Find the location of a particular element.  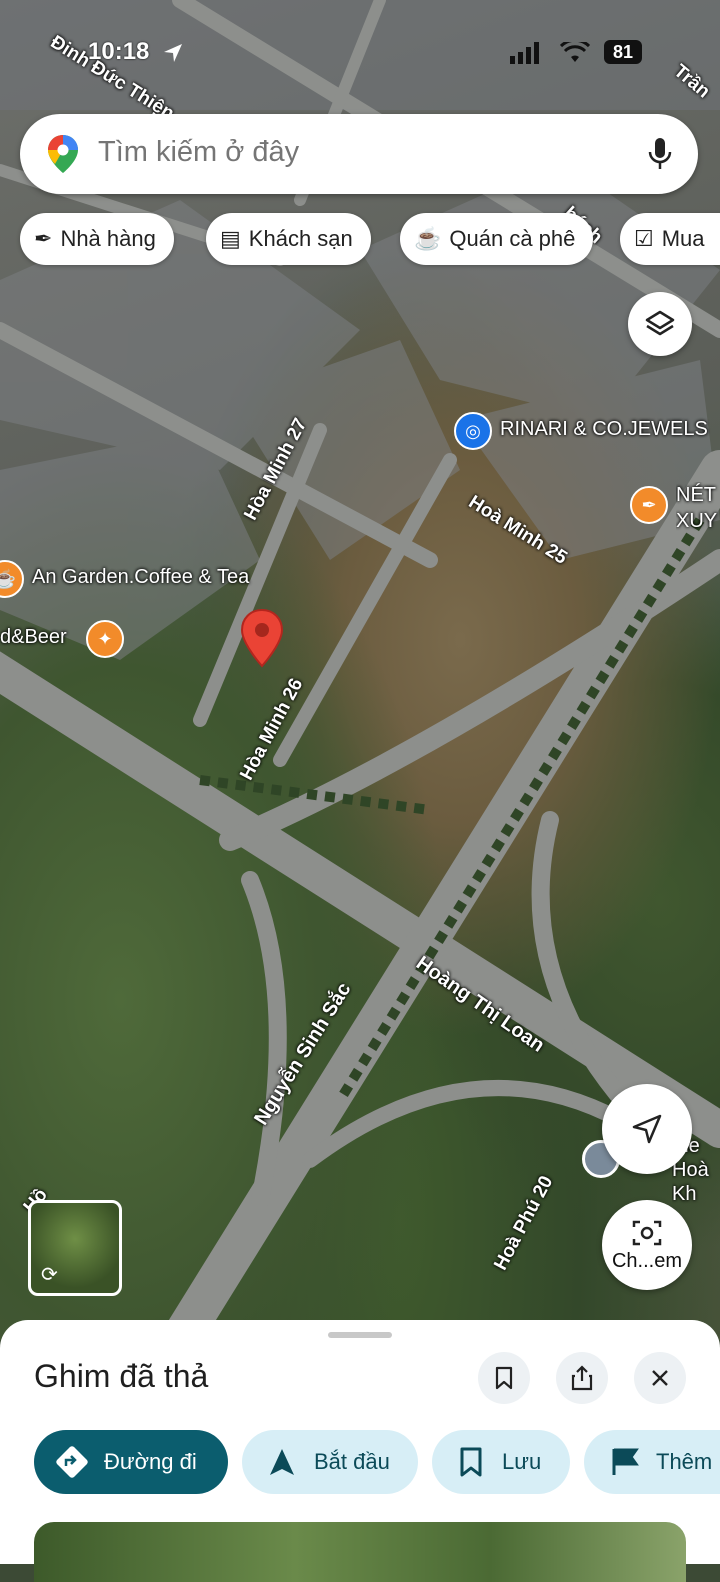

chip-label: Mua is located at coordinates (683, 238).